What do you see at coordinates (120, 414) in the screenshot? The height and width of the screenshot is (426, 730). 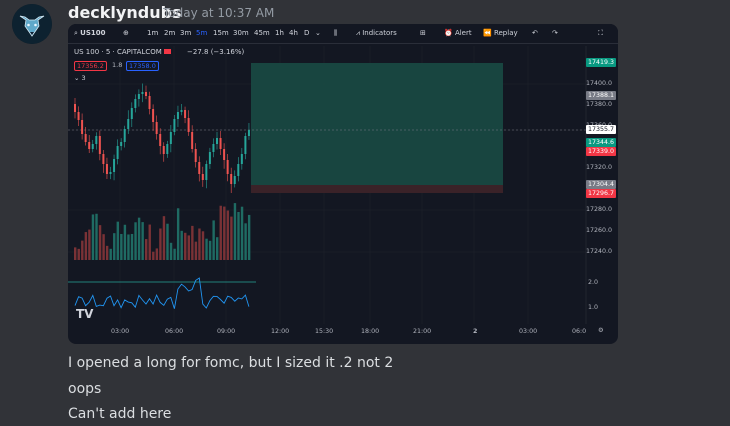 I see `message-line: Can't add here` at bounding box center [120, 414].